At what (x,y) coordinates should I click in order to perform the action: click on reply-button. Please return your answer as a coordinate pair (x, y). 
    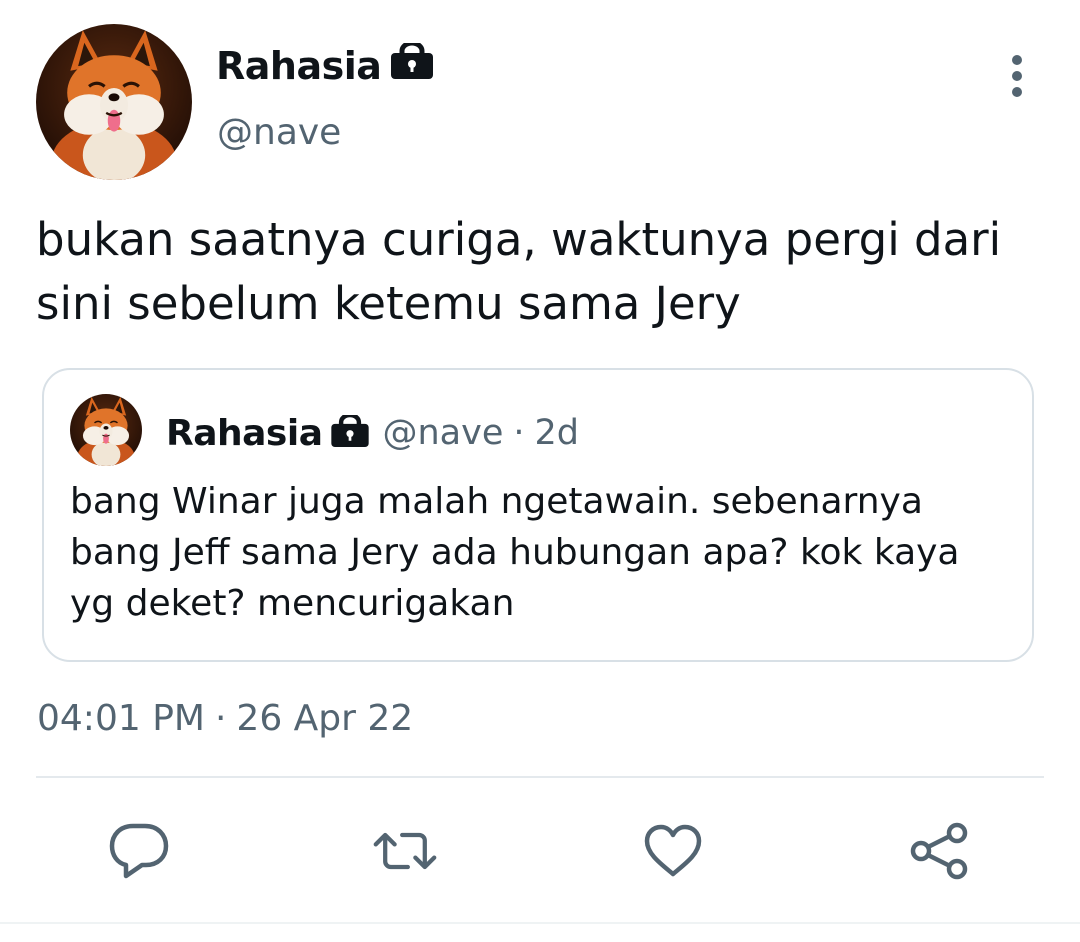
    Looking at the image, I should click on (139, 851).